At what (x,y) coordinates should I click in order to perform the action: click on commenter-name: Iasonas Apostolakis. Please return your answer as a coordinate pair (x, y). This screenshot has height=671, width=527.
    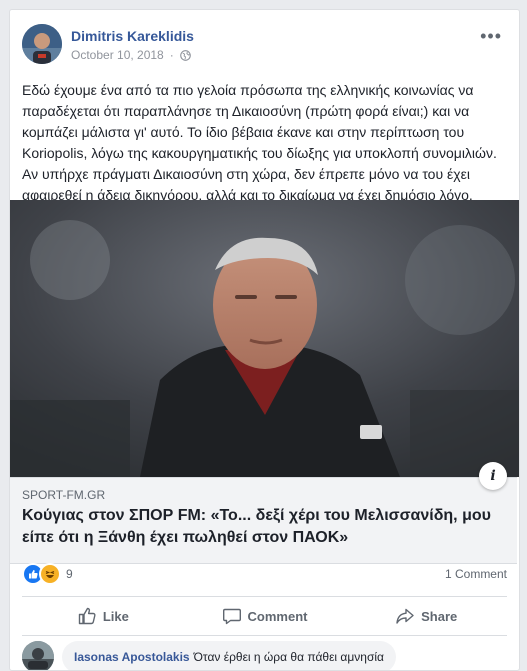
    Looking at the image, I should click on (132, 657).